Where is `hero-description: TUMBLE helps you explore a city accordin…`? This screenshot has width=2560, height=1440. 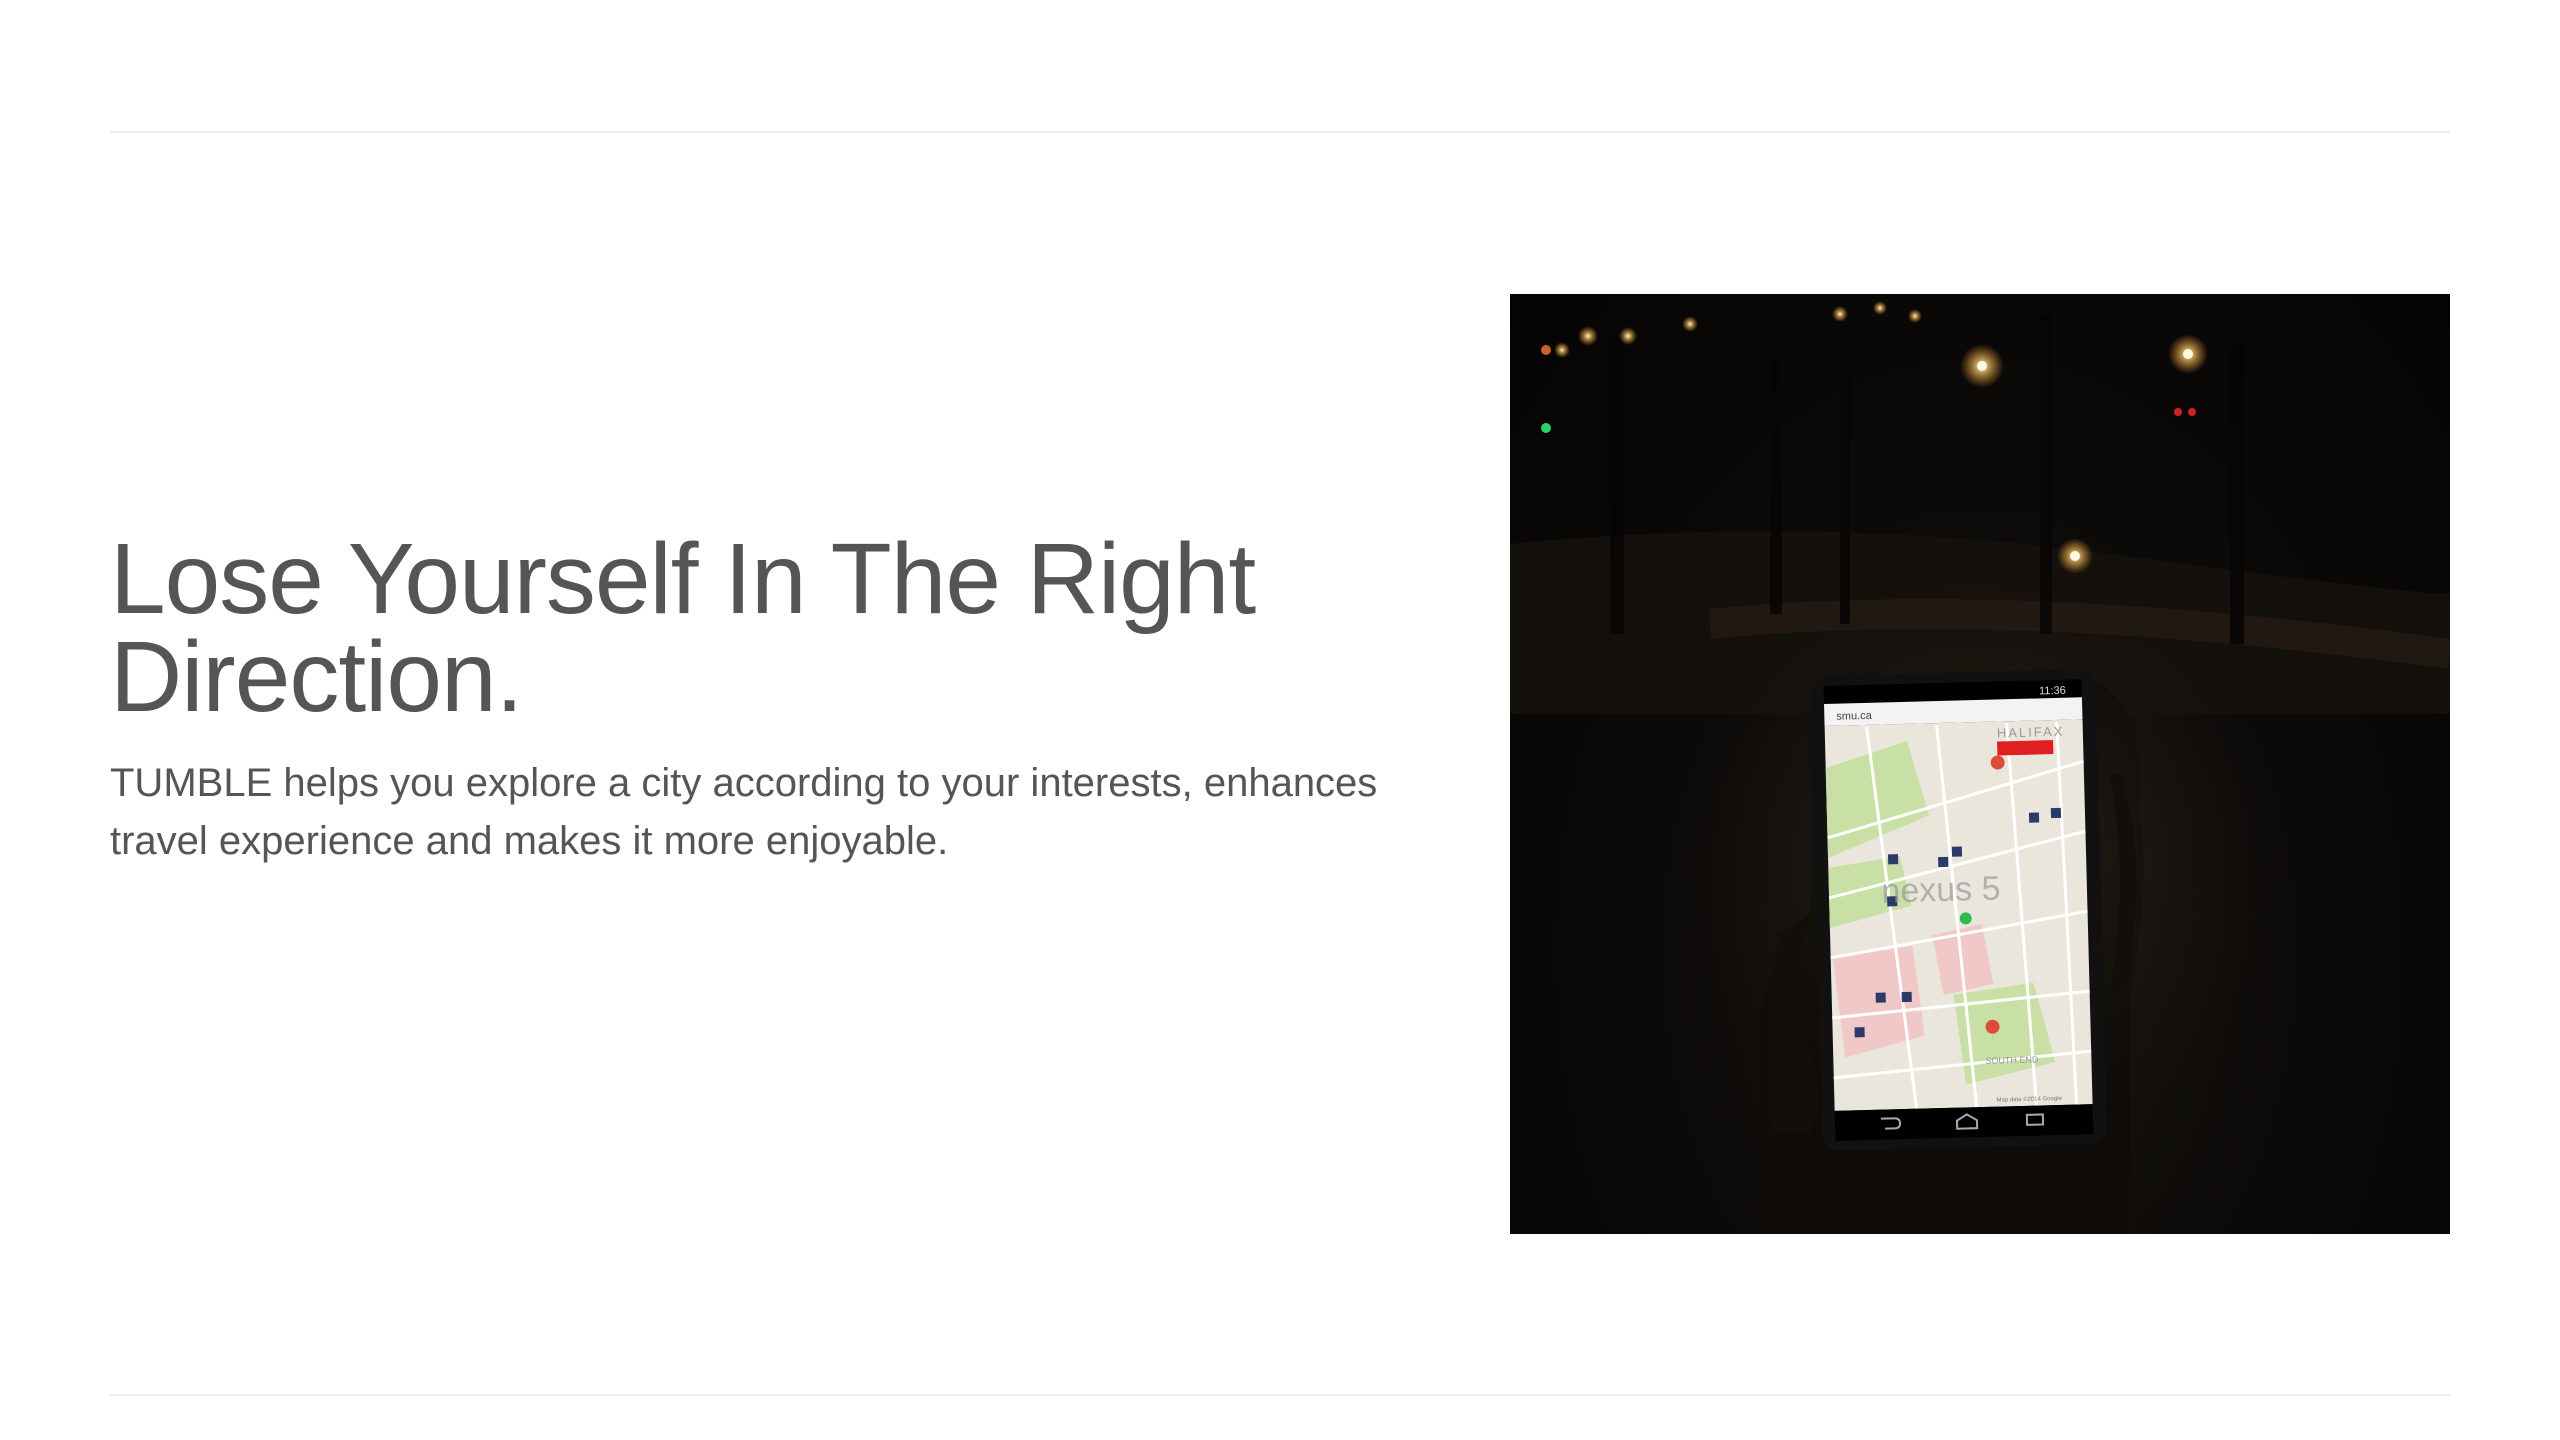 hero-description: TUMBLE helps you explore a city accordin… is located at coordinates (775, 812).